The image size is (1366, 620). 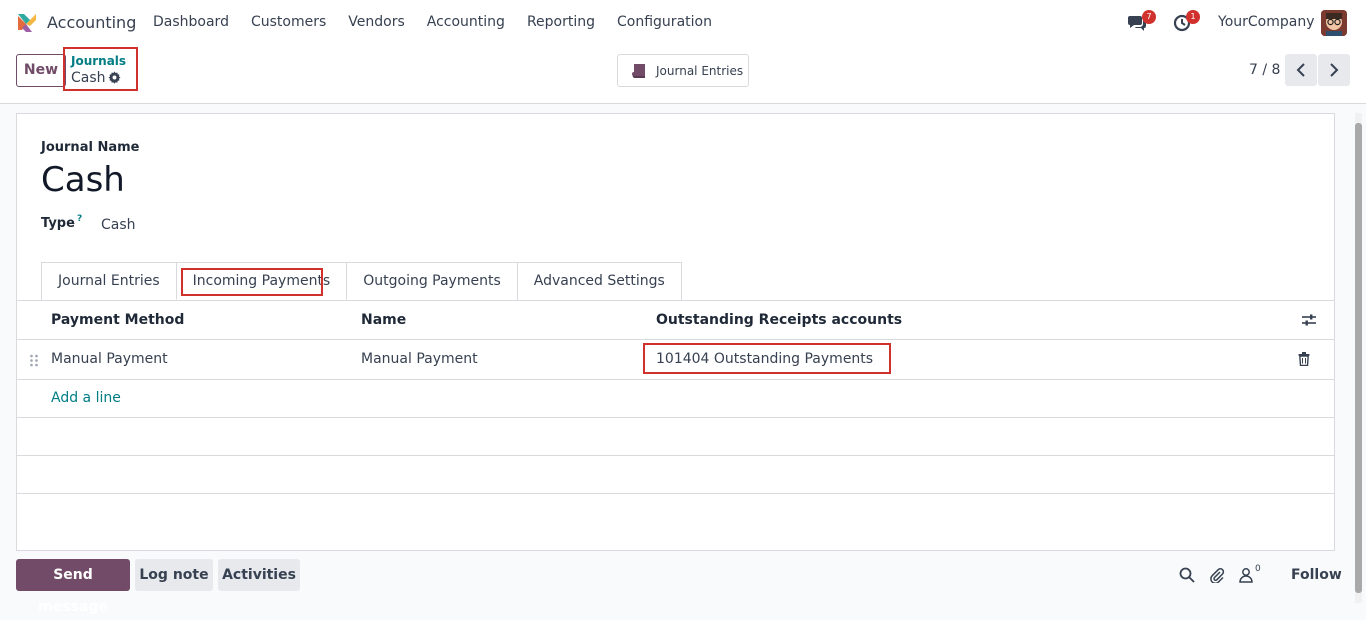 I want to click on search-icon, so click(x=1187, y=575).